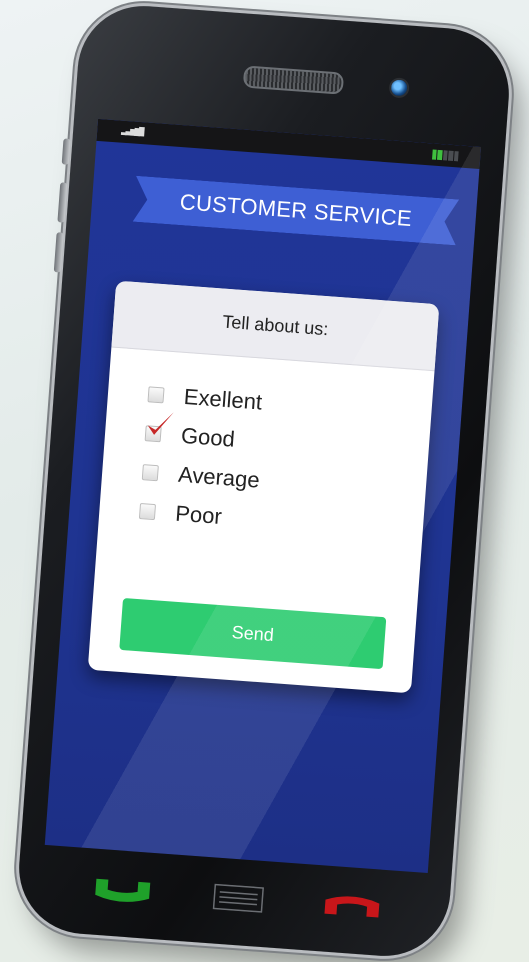 This screenshot has height=962, width=529. I want to click on hardware-buttons, so click(233, 901).